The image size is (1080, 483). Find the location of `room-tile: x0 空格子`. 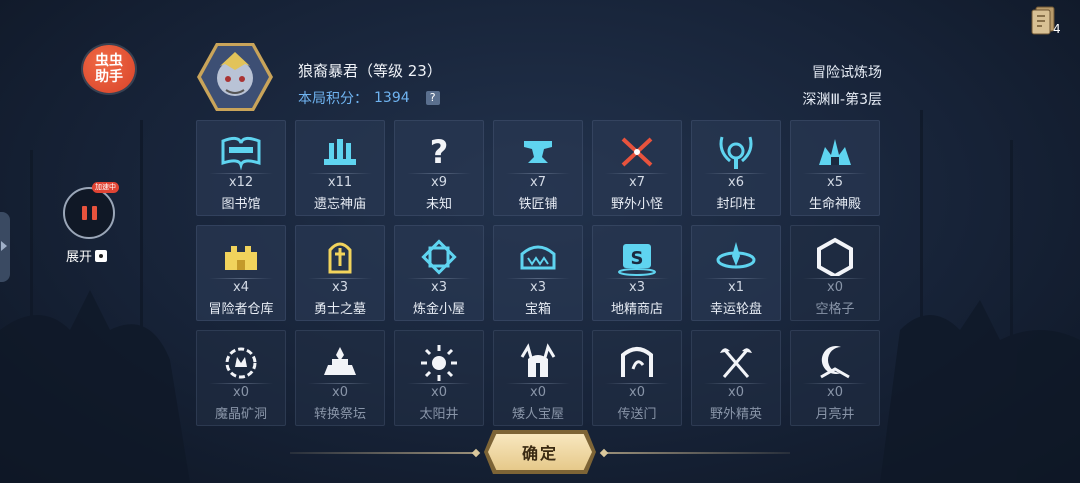

room-tile: x0 空格子 is located at coordinates (835, 273).